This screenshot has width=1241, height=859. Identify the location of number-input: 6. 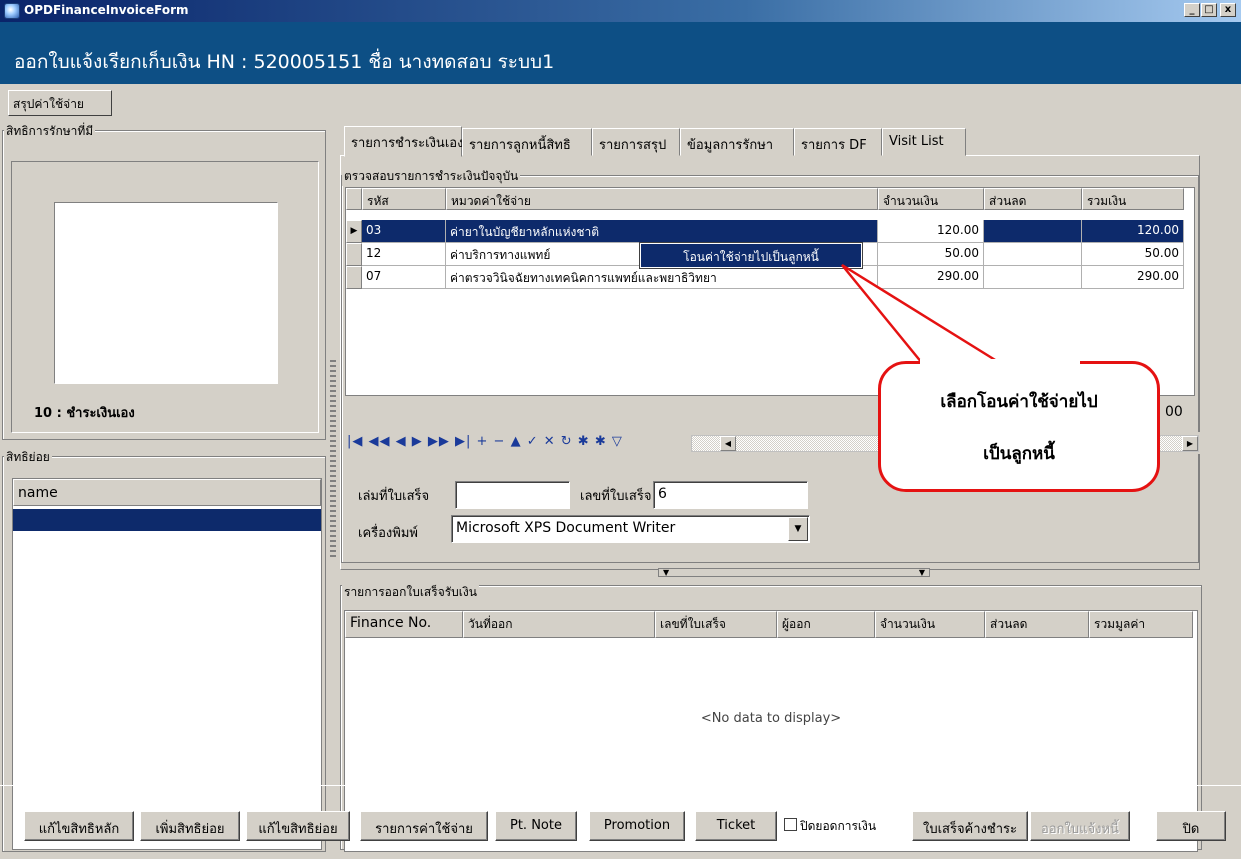
(730, 495).